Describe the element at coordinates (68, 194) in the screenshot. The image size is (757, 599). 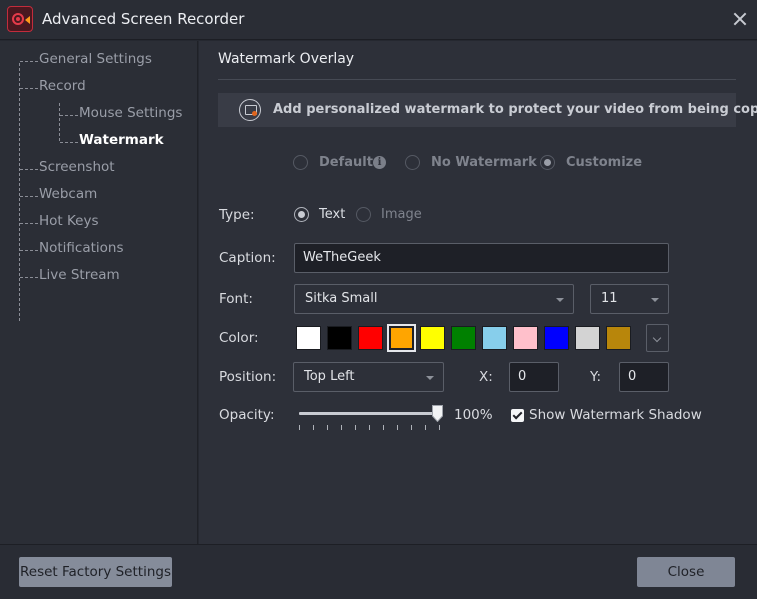
I see `sidebar-item-label: Webcam` at that location.